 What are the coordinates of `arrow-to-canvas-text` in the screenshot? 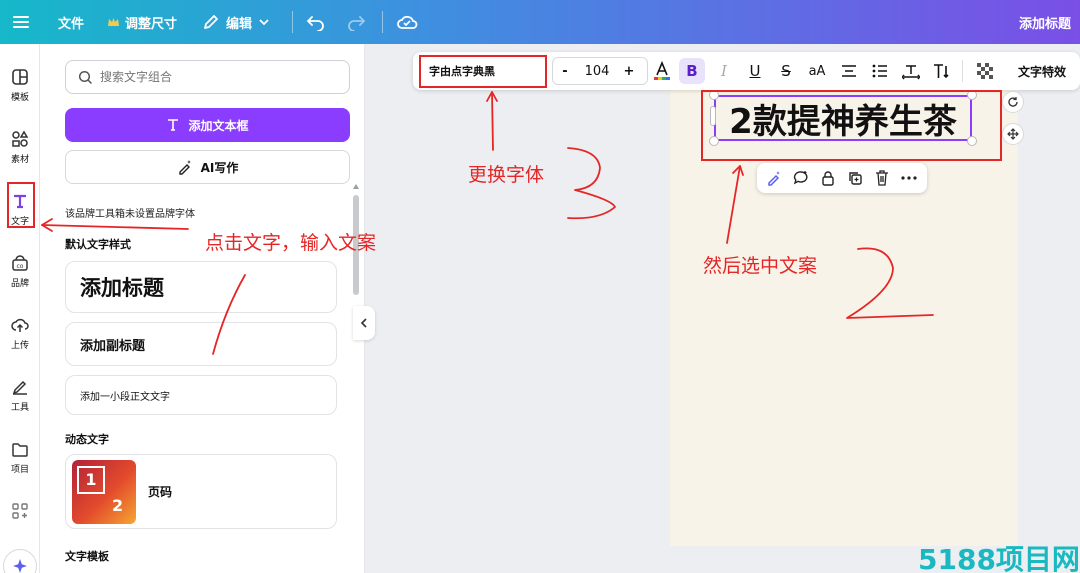 It's located at (733, 204).